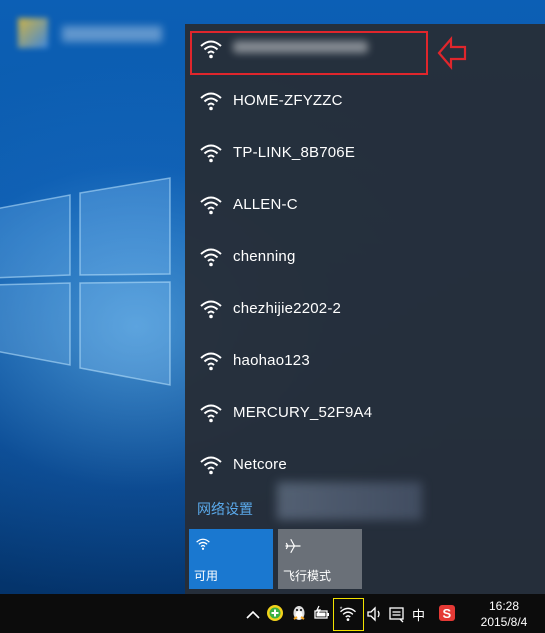 The image size is (545, 633). What do you see at coordinates (287, 308) in the screenshot?
I see `network-ssid: chezhijie2202-2` at bounding box center [287, 308].